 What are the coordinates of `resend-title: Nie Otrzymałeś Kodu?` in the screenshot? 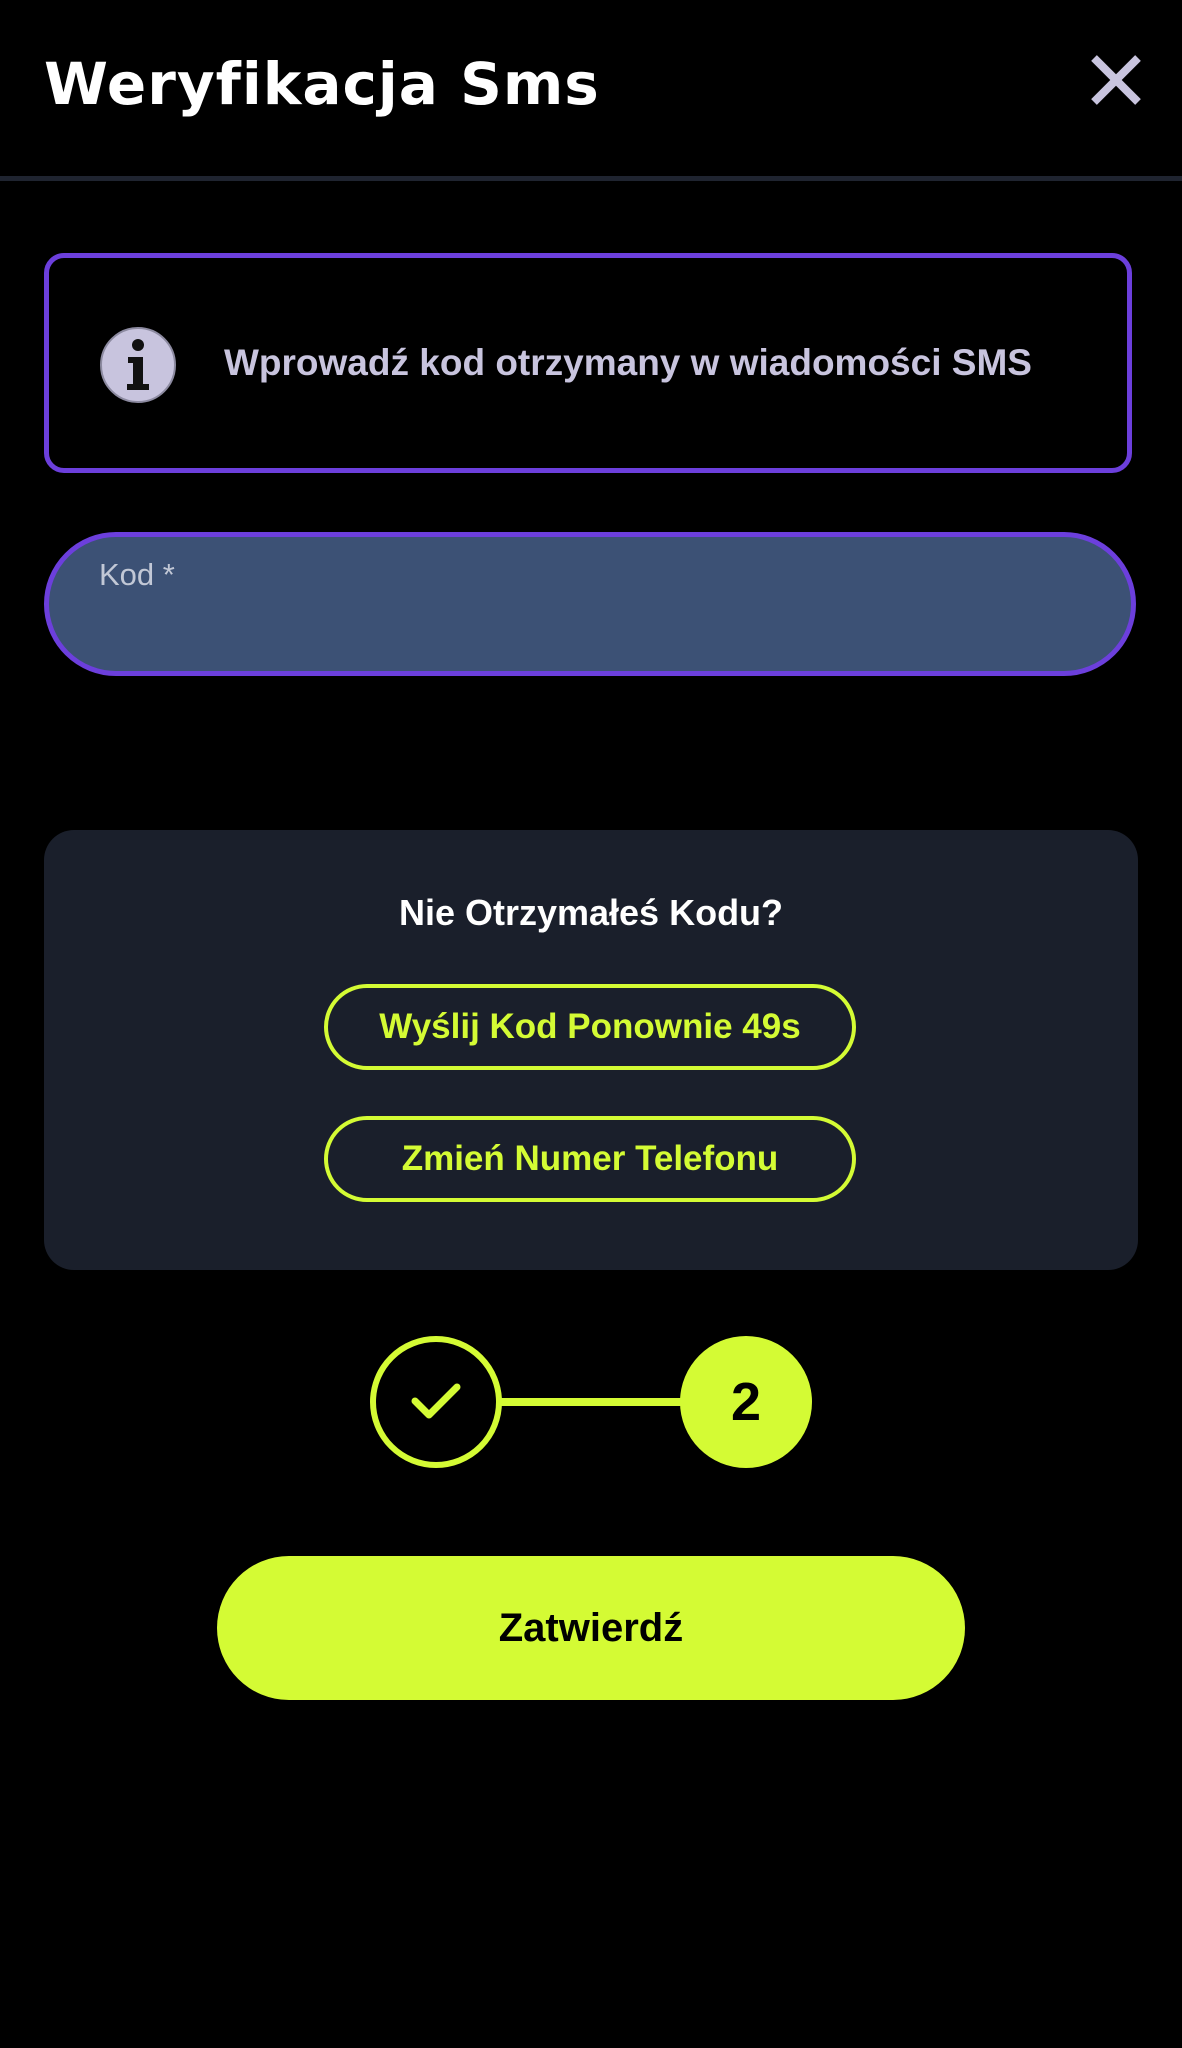 It's located at (591, 912).